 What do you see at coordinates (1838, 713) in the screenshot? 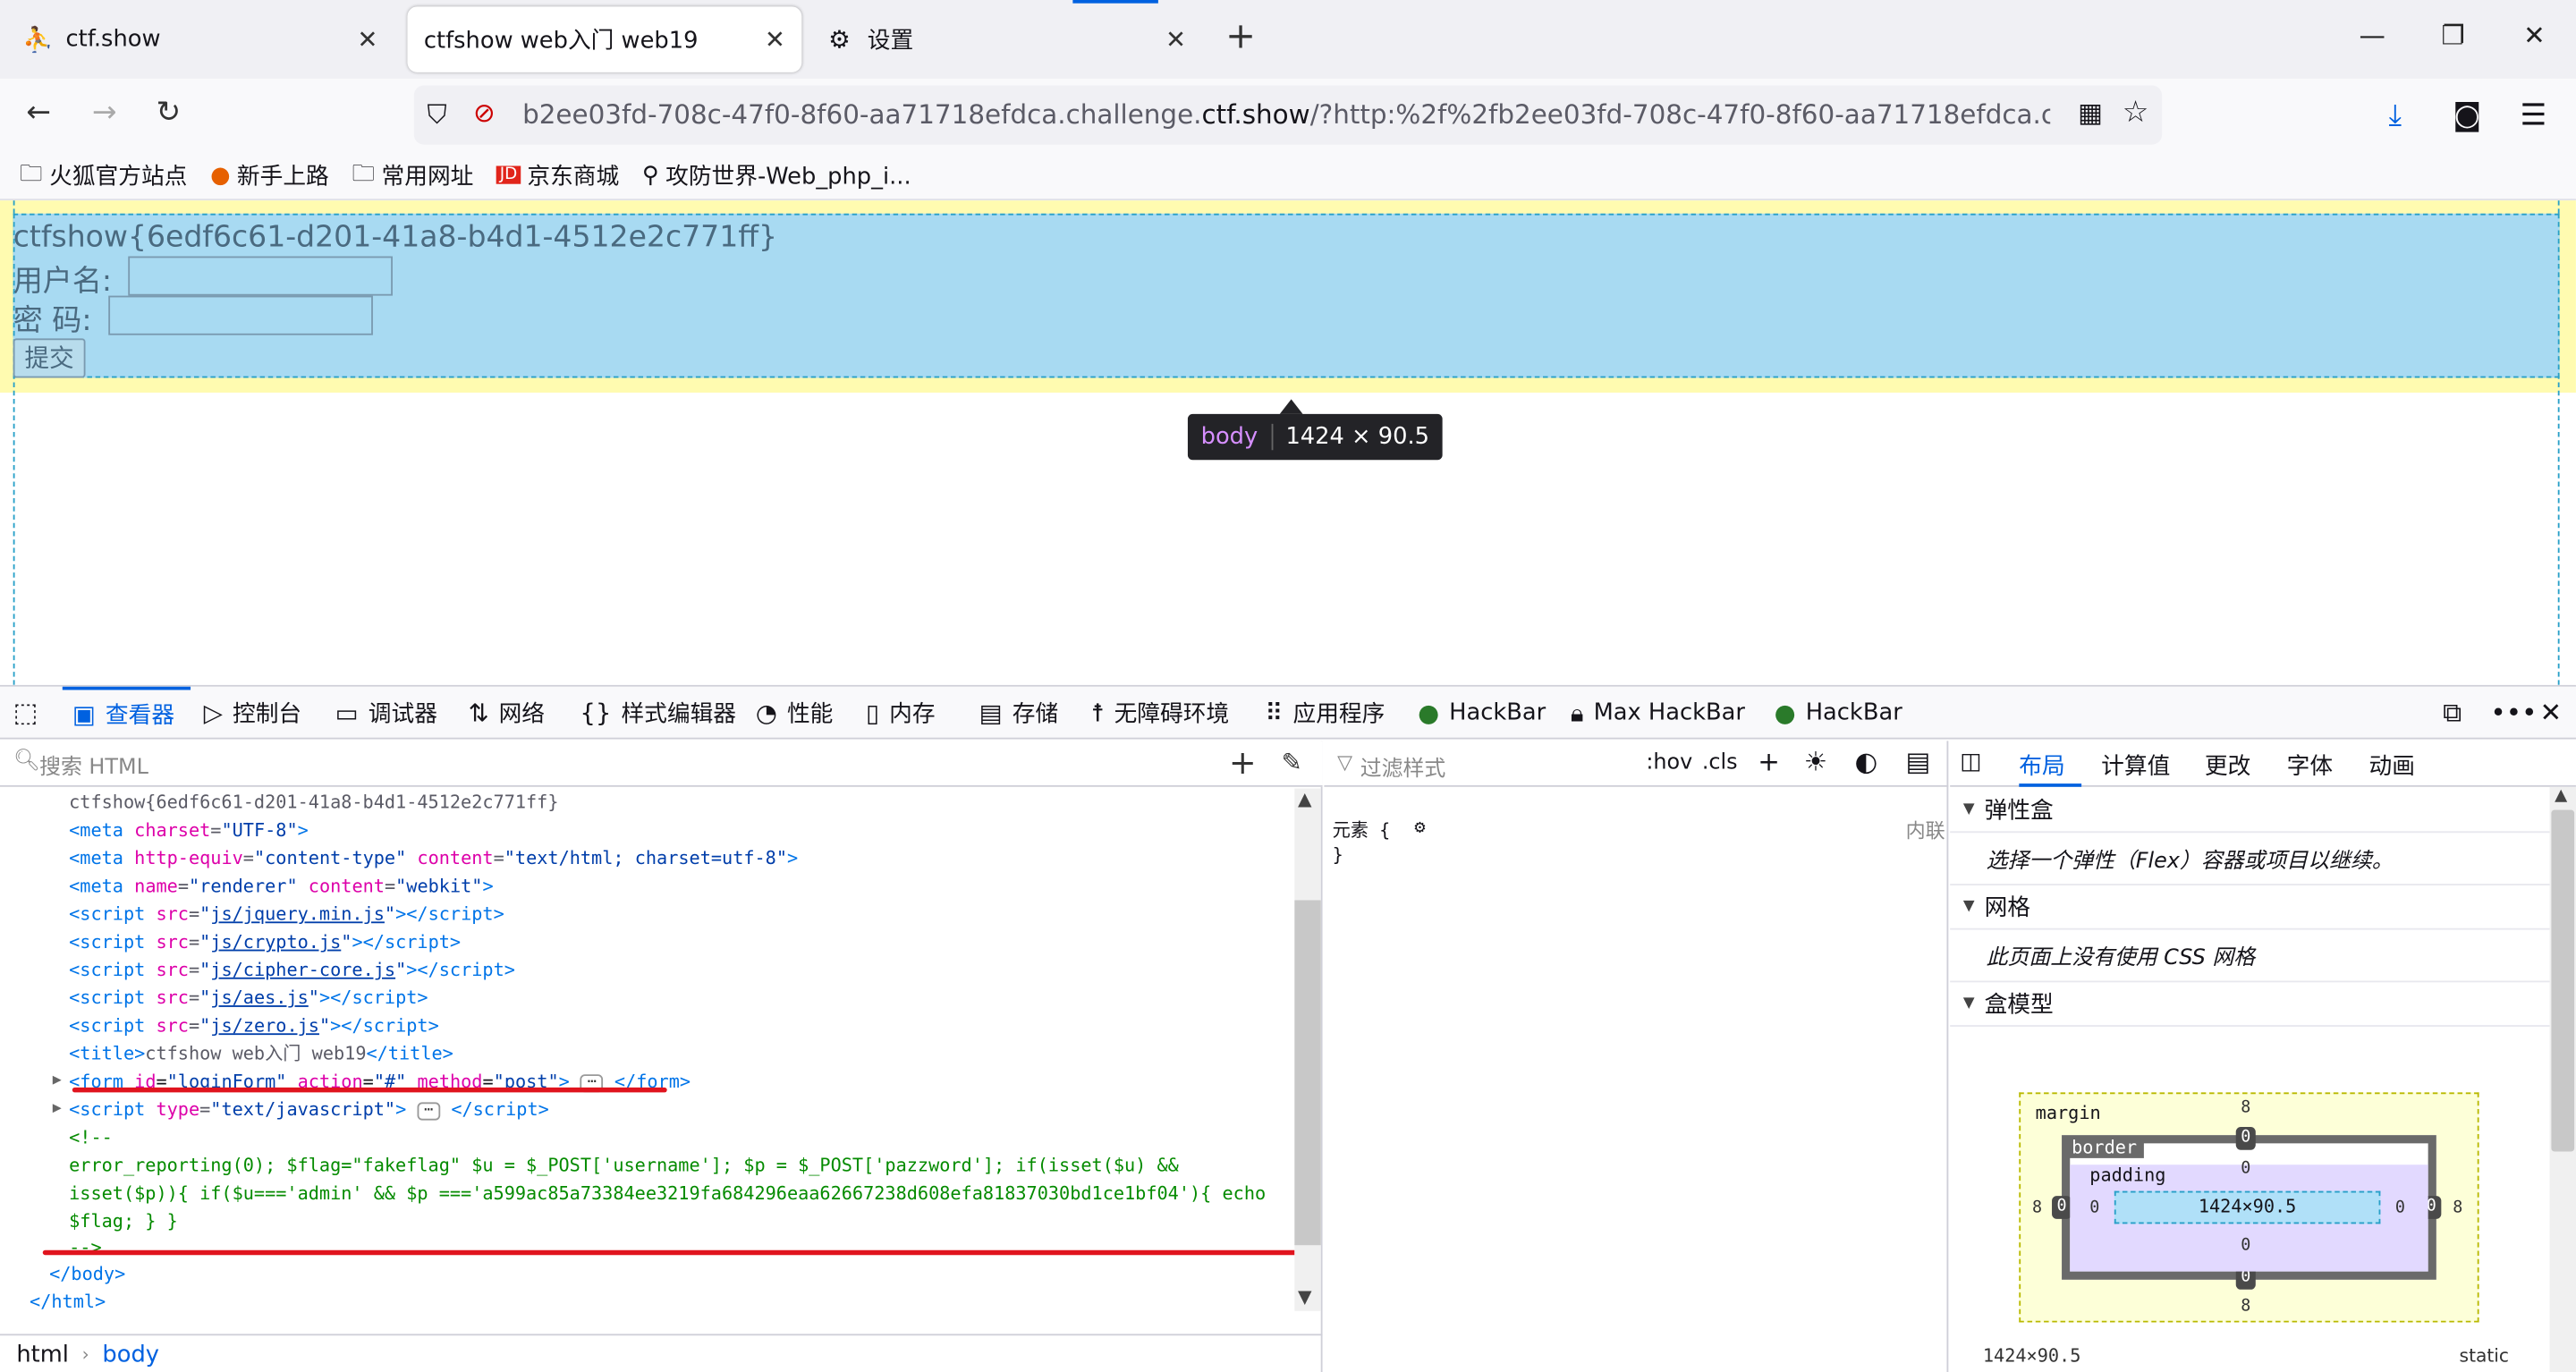
I see `tab-hackbar-2: ● HackBar` at bounding box center [1838, 713].